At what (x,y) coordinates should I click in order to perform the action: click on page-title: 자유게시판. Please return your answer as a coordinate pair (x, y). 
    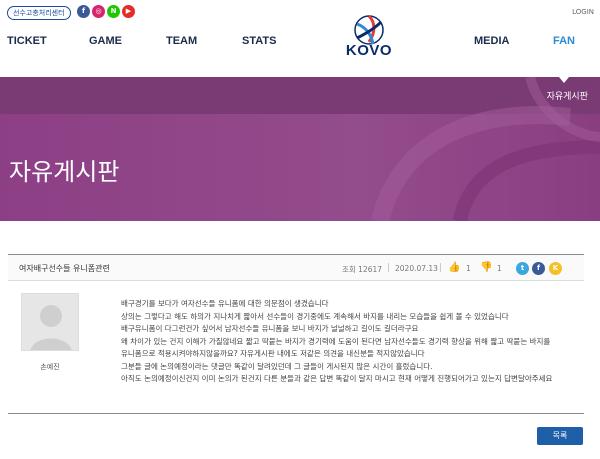
    Looking at the image, I should click on (64, 172).